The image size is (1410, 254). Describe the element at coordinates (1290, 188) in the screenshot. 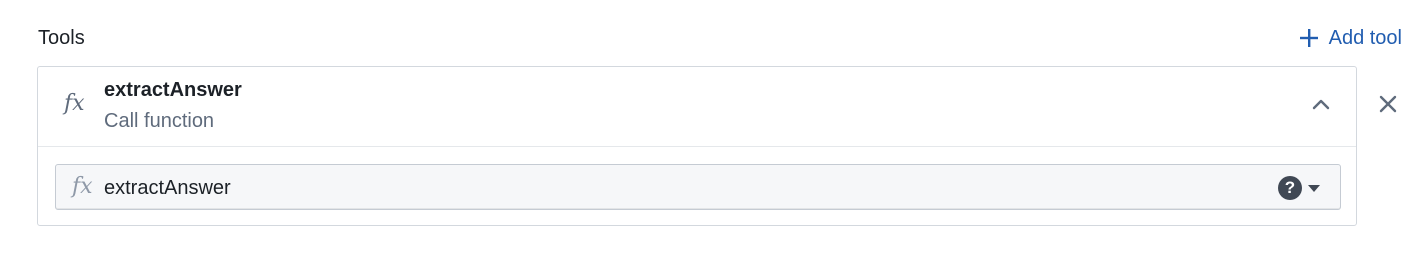

I see `help-icon: ?` at that location.